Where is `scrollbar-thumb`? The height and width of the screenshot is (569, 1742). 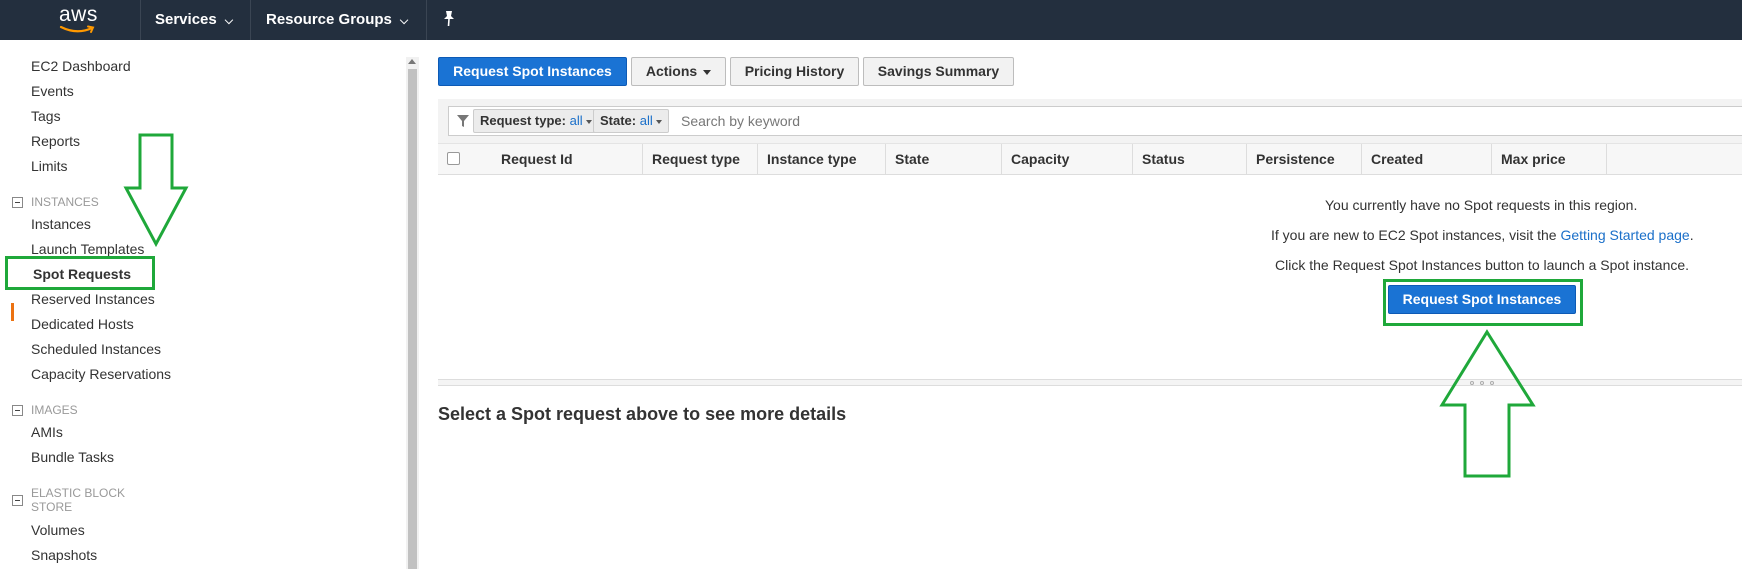
scrollbar-thumb is located at coordinates (412, 319).